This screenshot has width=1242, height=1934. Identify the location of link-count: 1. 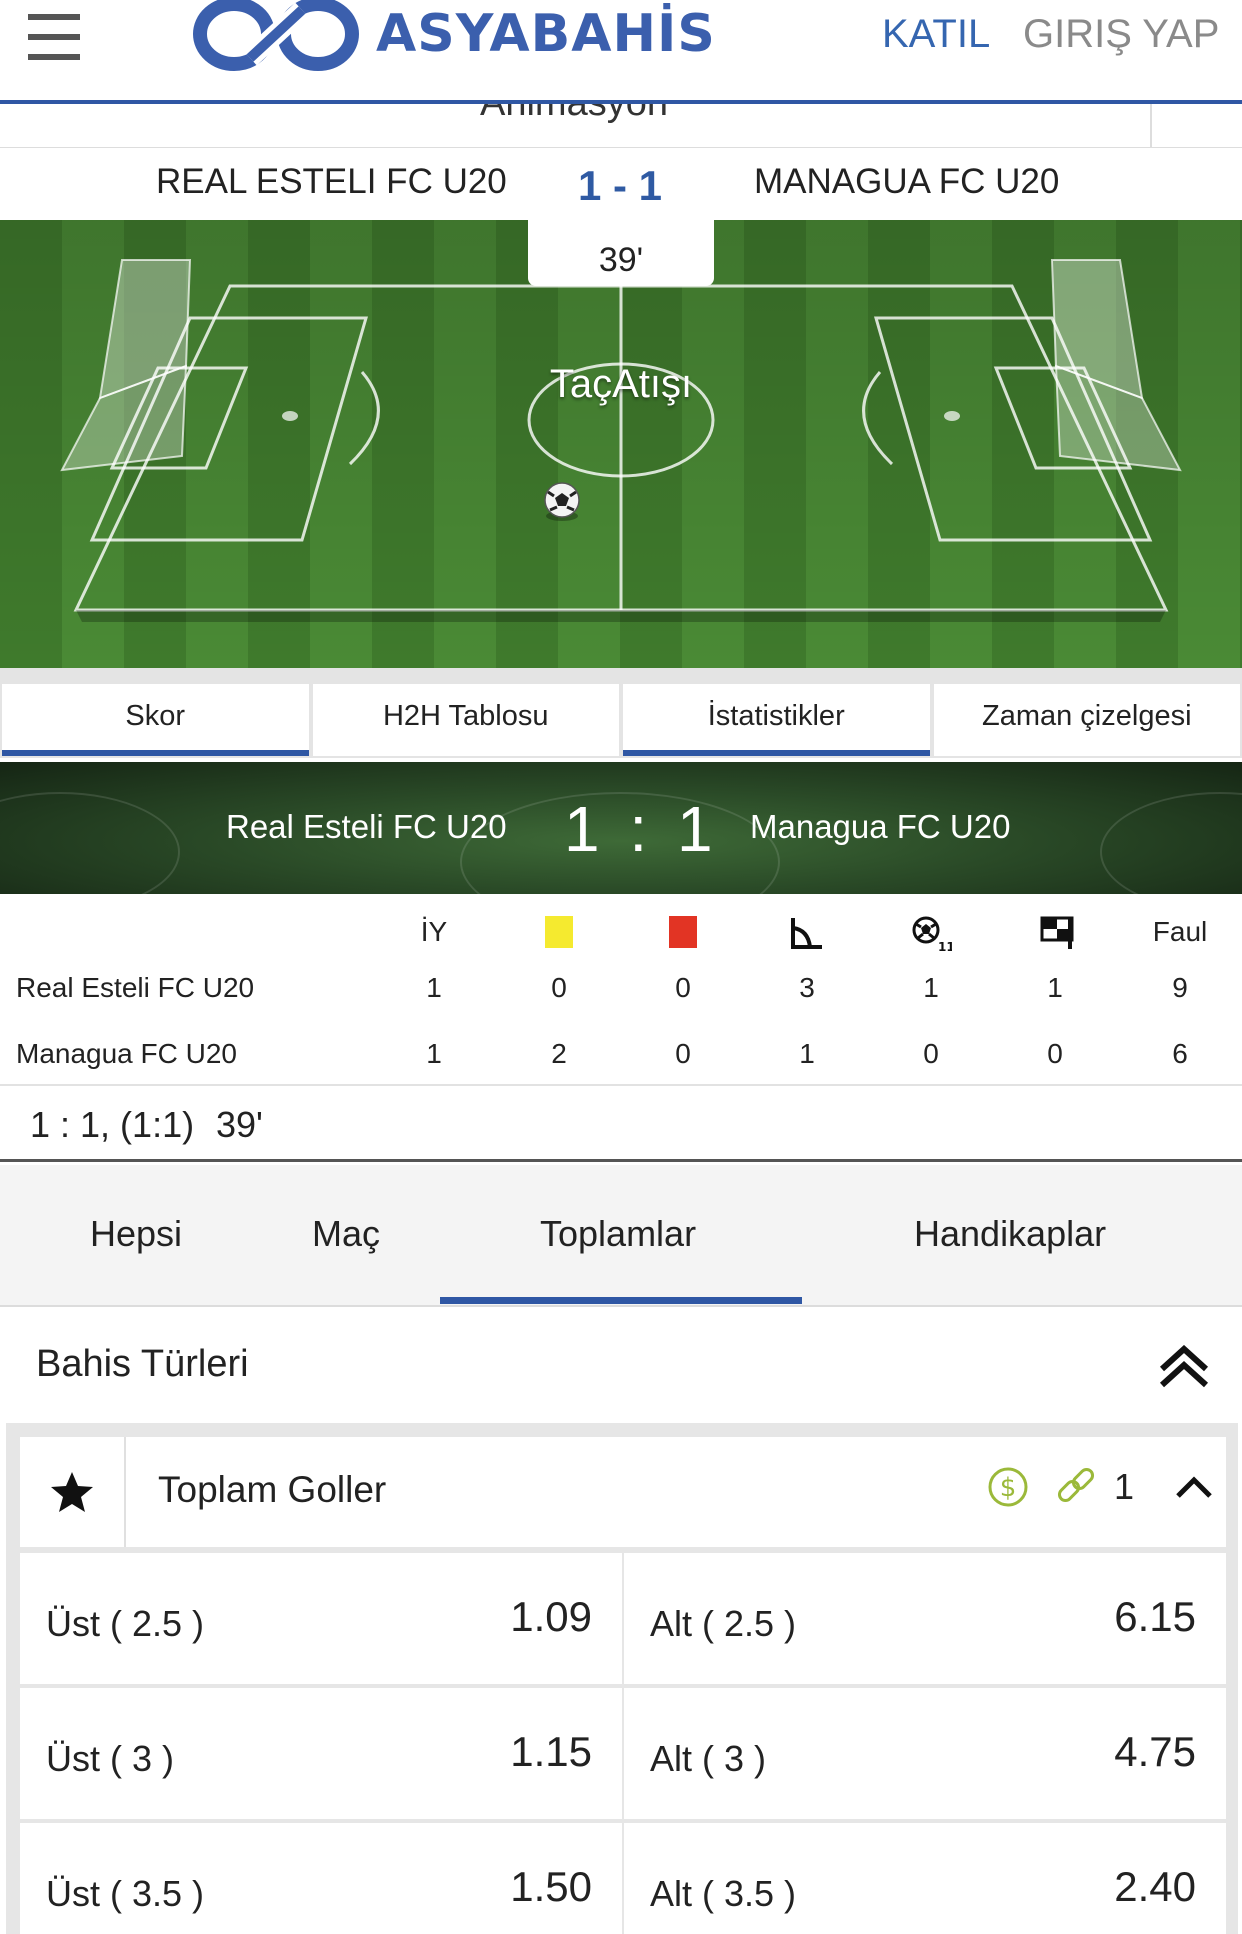
(1124, 1486).